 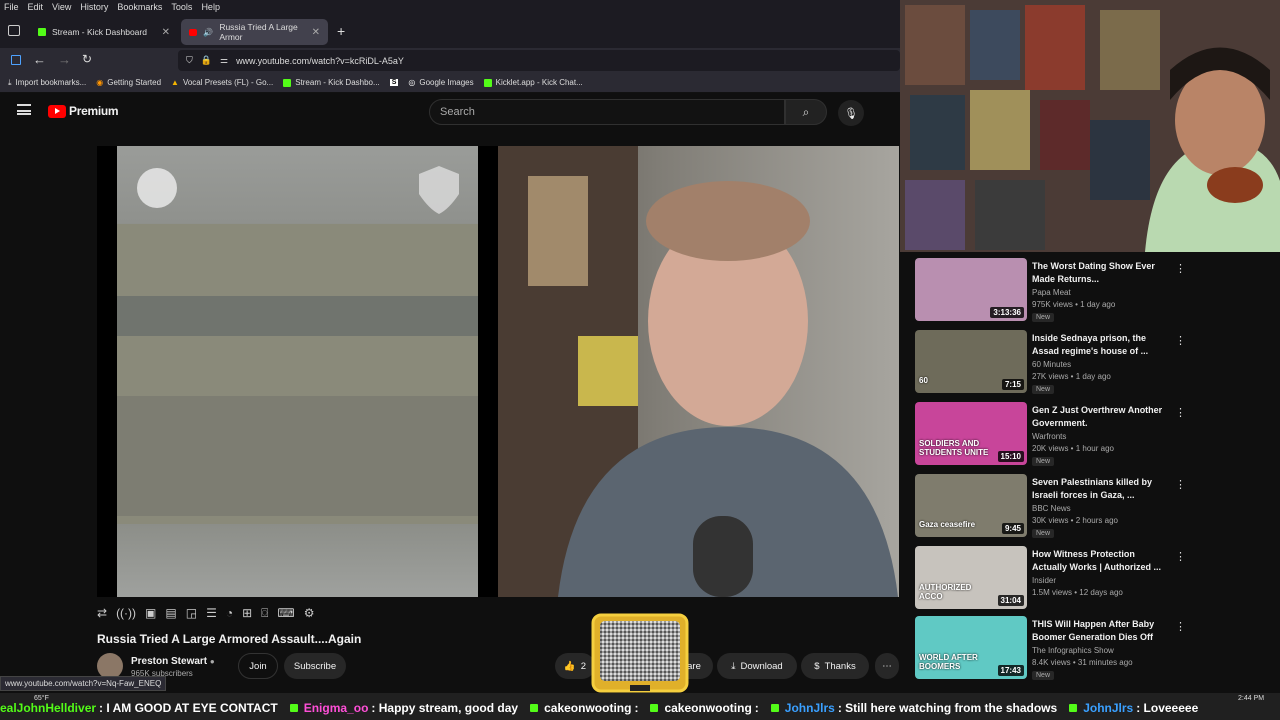 I want to click on keyboard-icon: ⌨, so click(x=285, y=613).